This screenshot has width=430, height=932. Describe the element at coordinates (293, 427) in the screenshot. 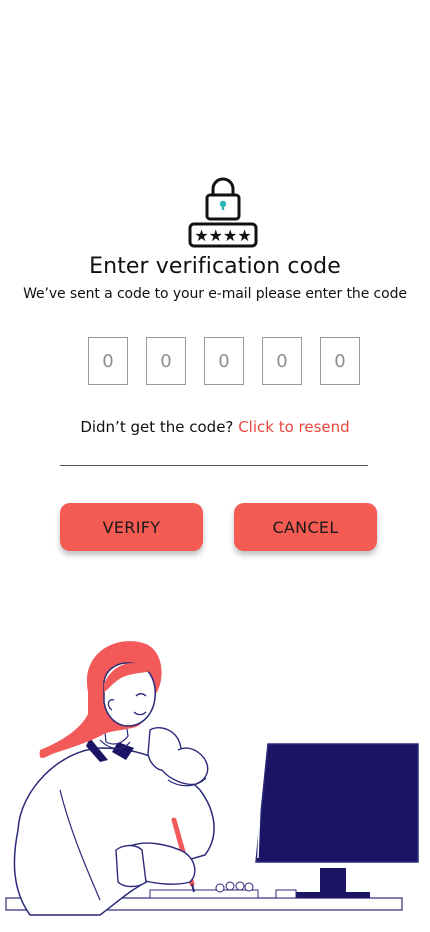

I see `resend-link: Click to resend` at that location.